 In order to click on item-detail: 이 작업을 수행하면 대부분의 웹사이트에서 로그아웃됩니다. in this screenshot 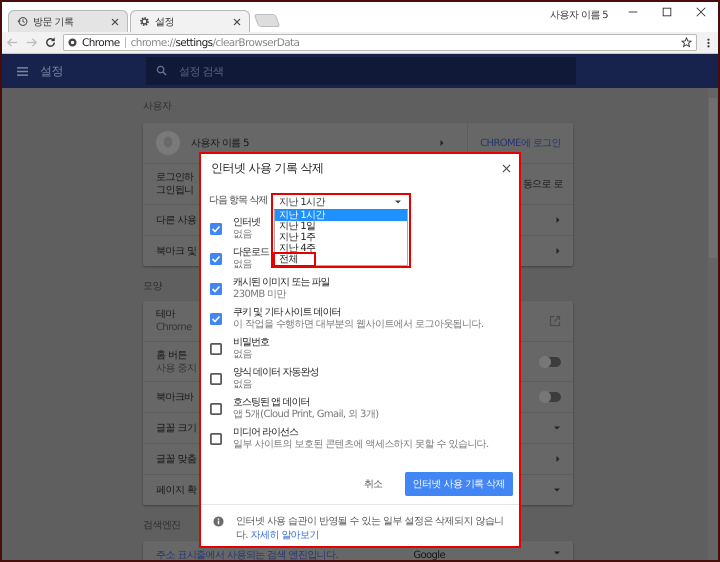, I will do `click(358, 325)`.